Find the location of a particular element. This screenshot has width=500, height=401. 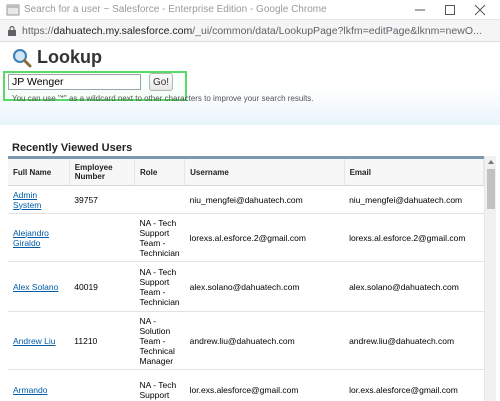

user-name-link: Armando is located at coordinates (30, 390).